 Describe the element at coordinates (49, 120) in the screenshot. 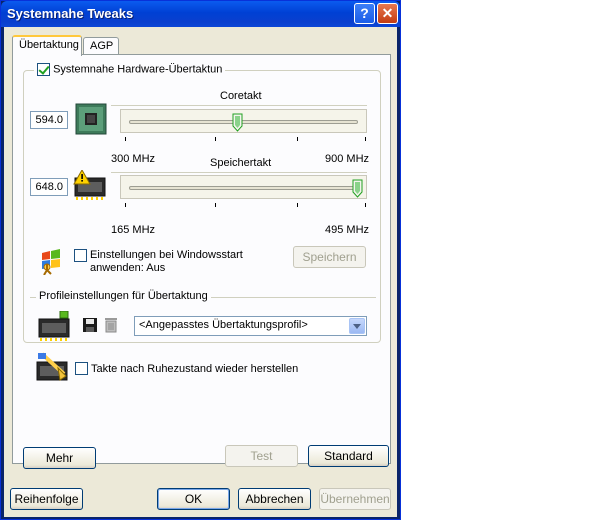

I see `core-value-field: 594.0` at that location.